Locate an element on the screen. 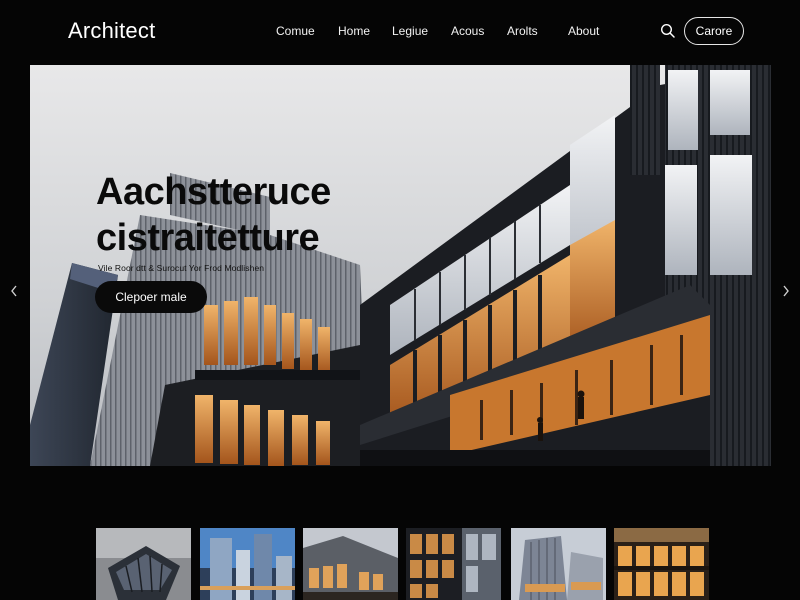 This screenshot has width=800, height=600. hero-title-line-2: cistraitetture is located at coordinates (208, 238).